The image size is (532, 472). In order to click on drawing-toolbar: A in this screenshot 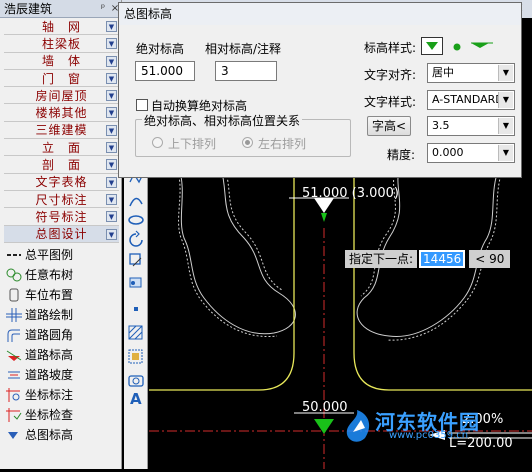, I will do `click(136, 318)`.